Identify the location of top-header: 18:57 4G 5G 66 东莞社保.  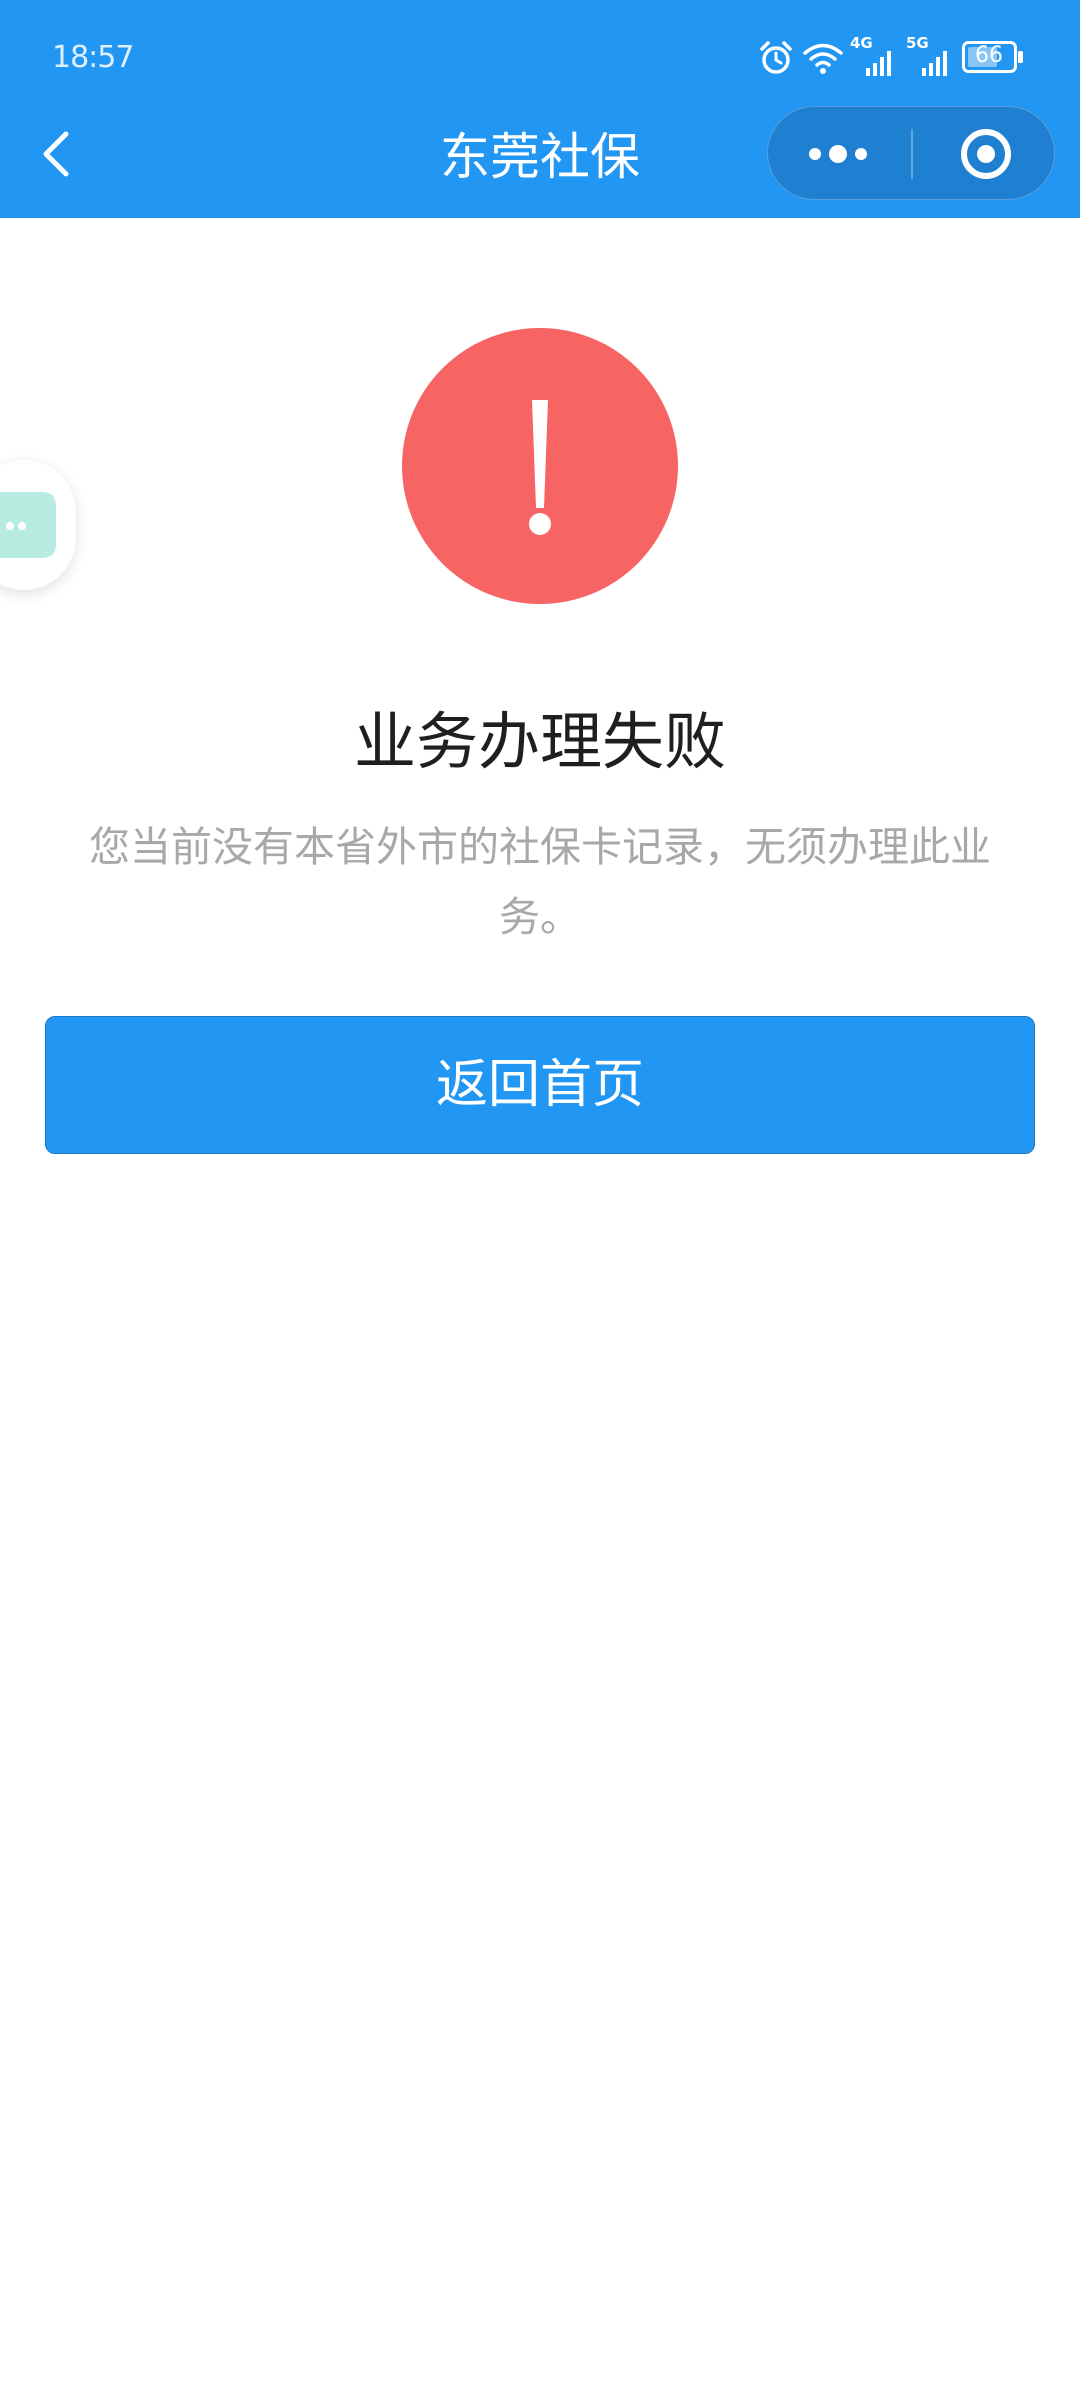
(540, 109).